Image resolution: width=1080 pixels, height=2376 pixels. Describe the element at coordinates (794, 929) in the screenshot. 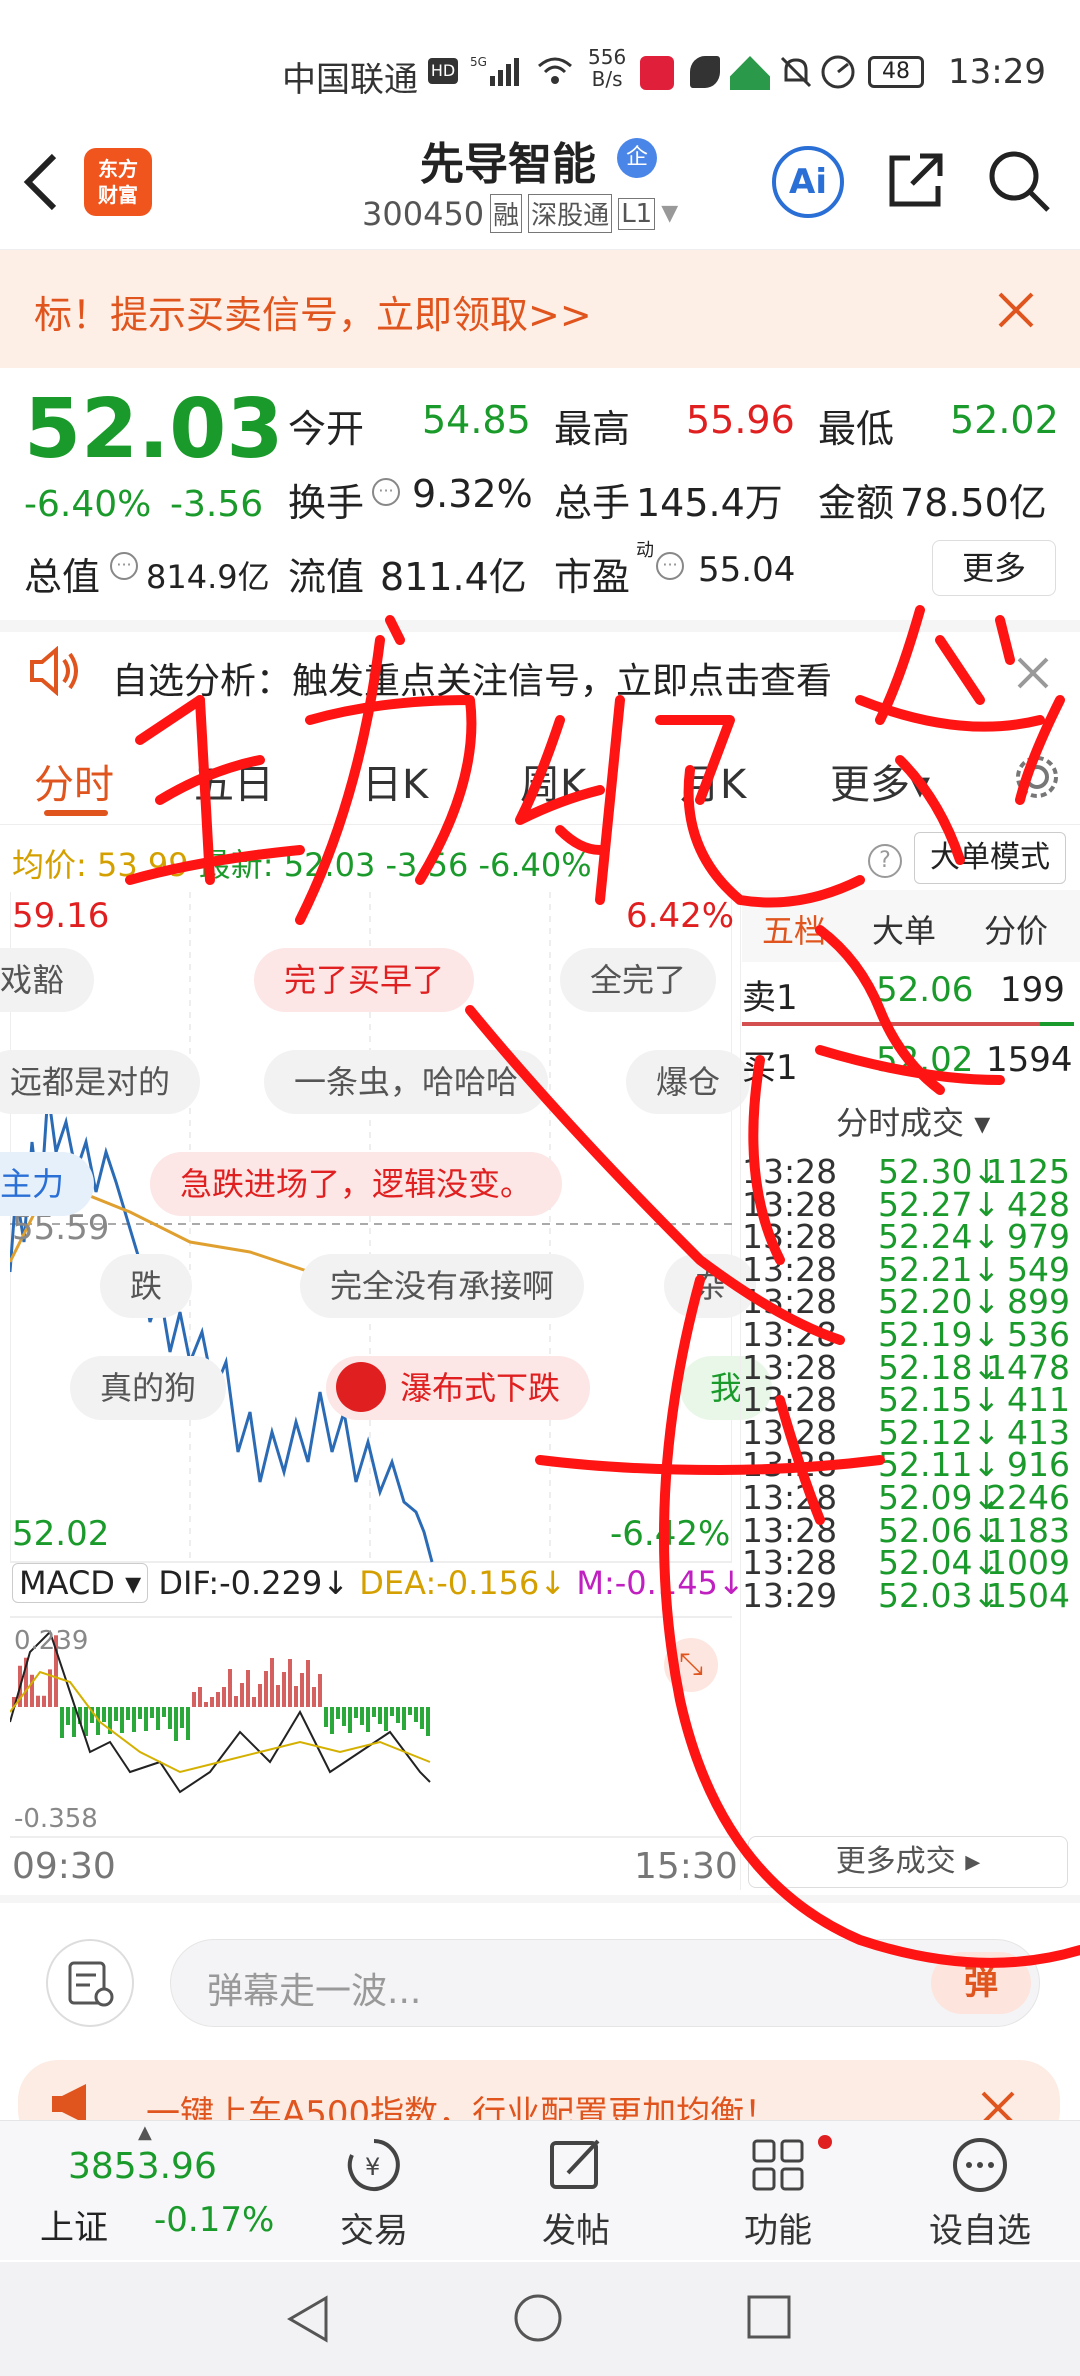

I see `tab-five-levels: 五档` at that location.